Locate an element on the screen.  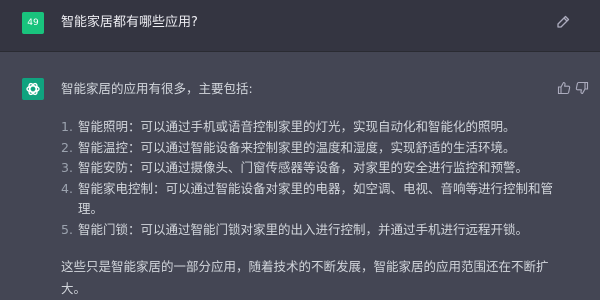
thumbs-up-icon is located at coordinates (564, 87).